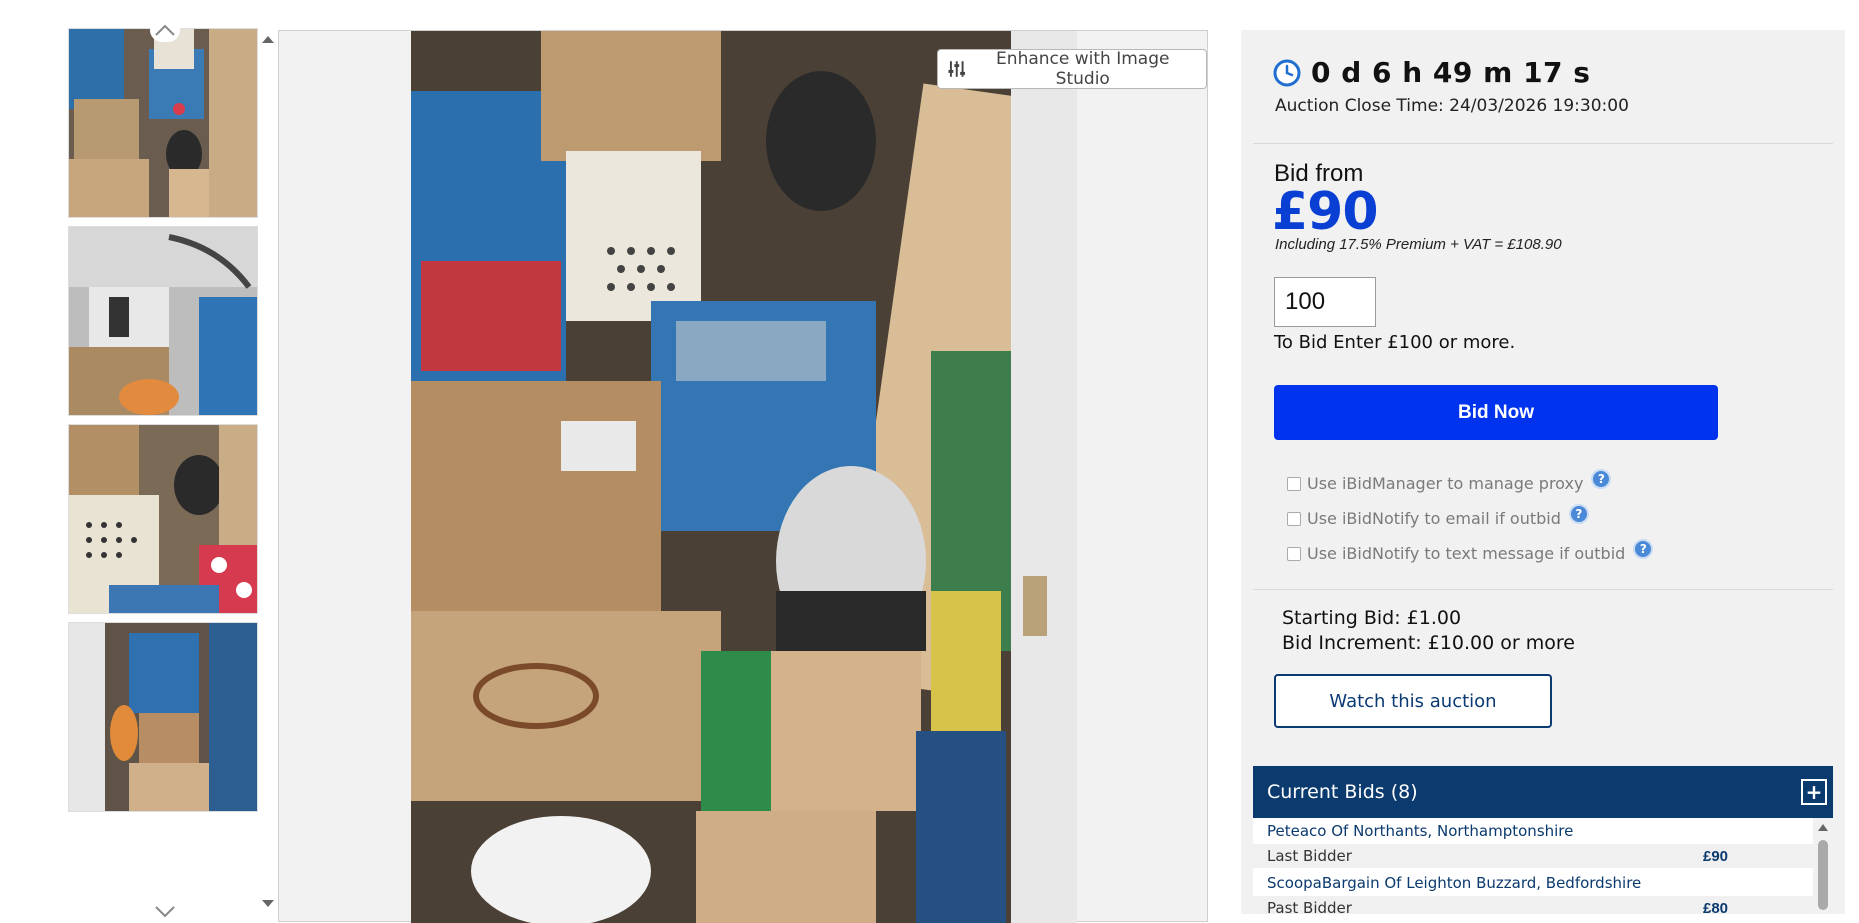 This screenshot has height=923, width=1859. I want to click on bidder-name: Peteaco Of Northants, Northamptonshire, so click(1420, 831).